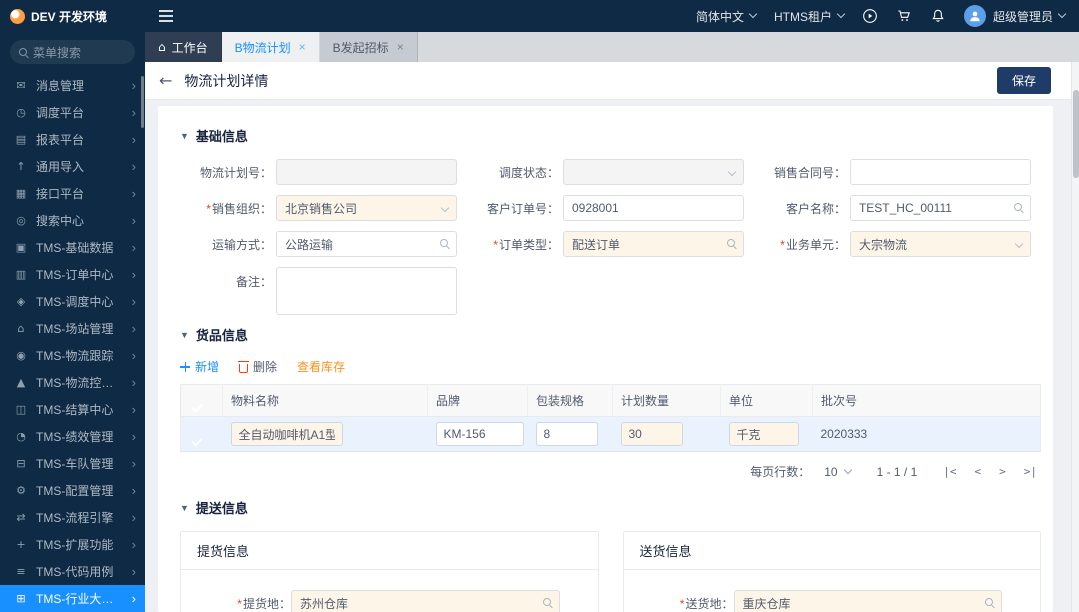 The image size is (1079, 612). Describe the element at coordinates (366, 291) in the screenshot. I see `remark-textarea` at that location.